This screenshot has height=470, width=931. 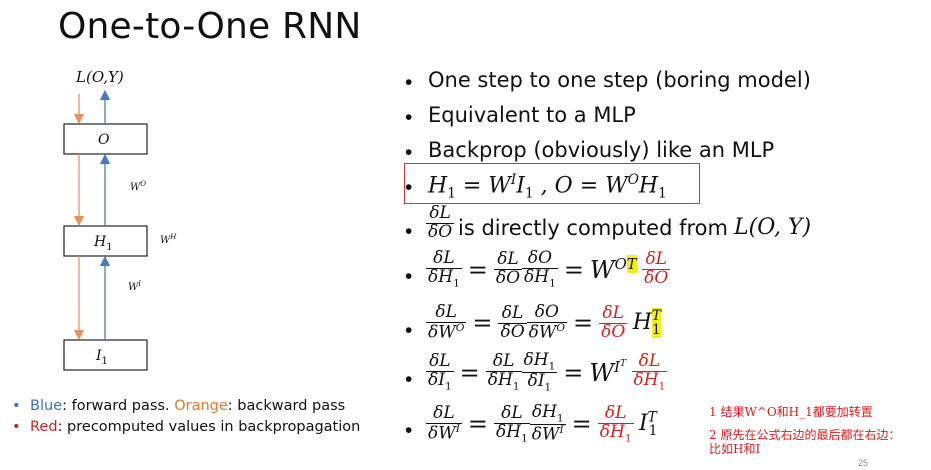 I want to click on bullet-5-text: is directly computed from, so click(x=593, y=228).